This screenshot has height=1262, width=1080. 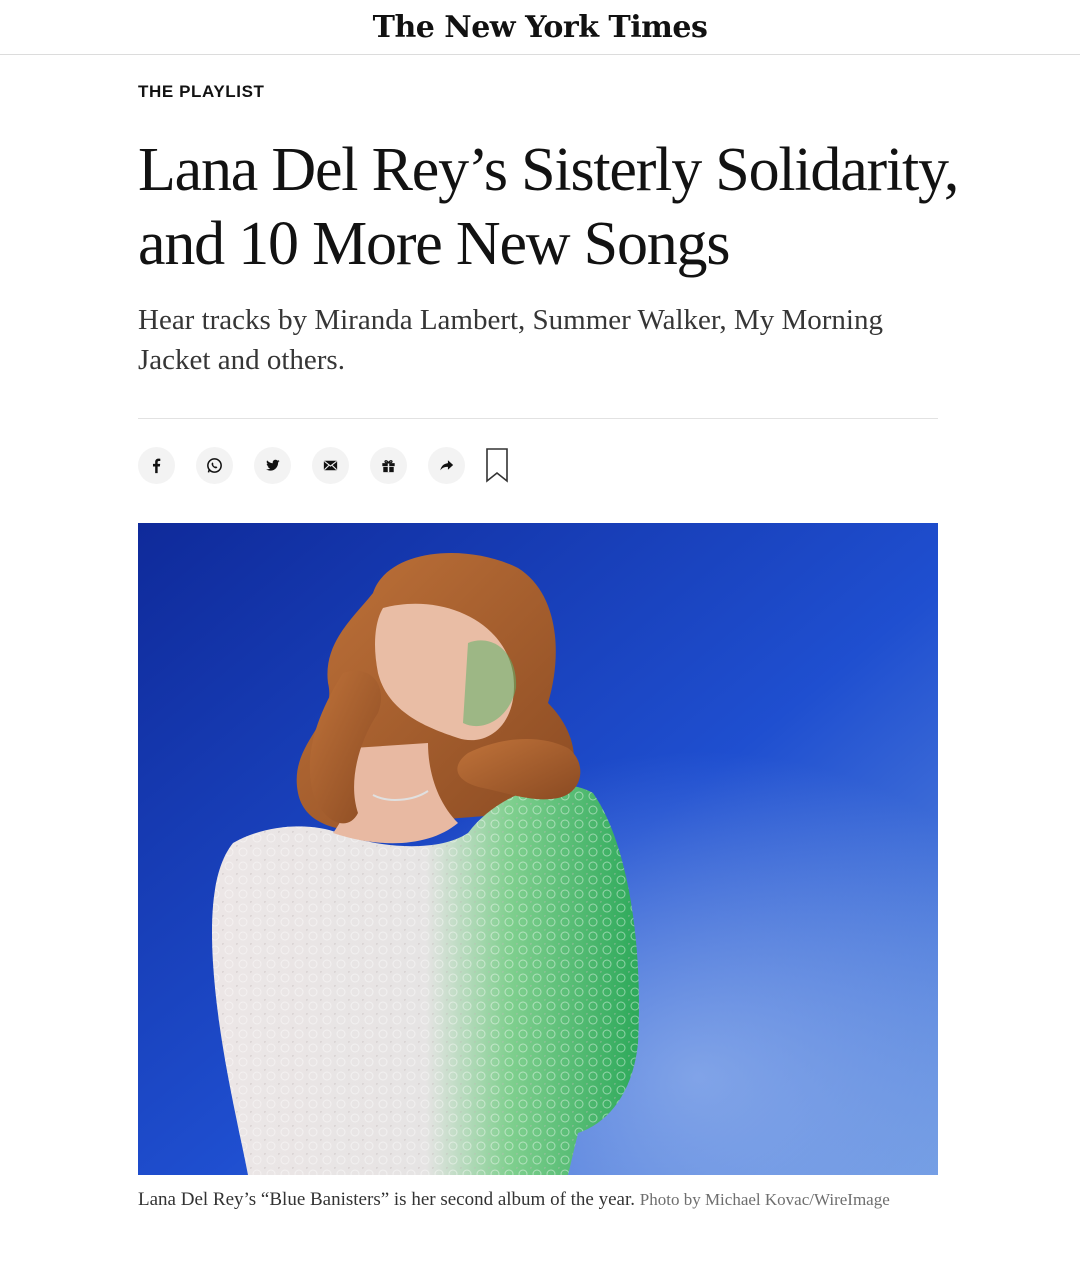 I want to click on email-share-button, so click(x=330, y=465).